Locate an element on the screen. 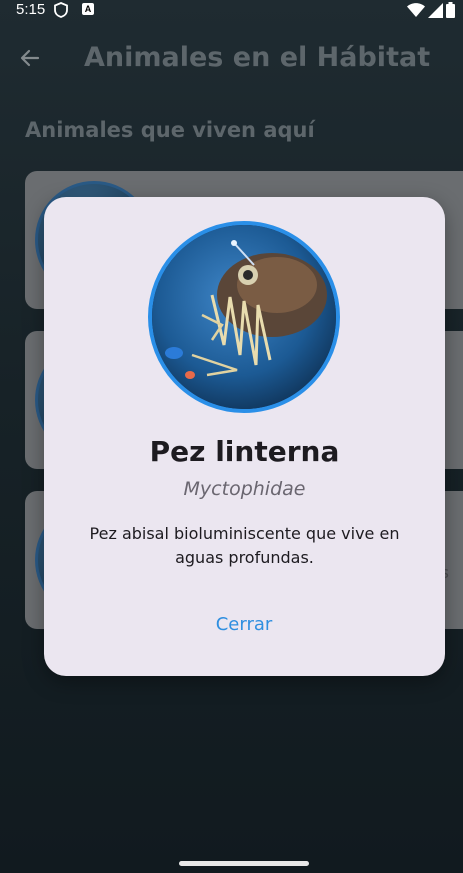 The image size is (463, 873). animal-photo is located at coordinates (244, 317).